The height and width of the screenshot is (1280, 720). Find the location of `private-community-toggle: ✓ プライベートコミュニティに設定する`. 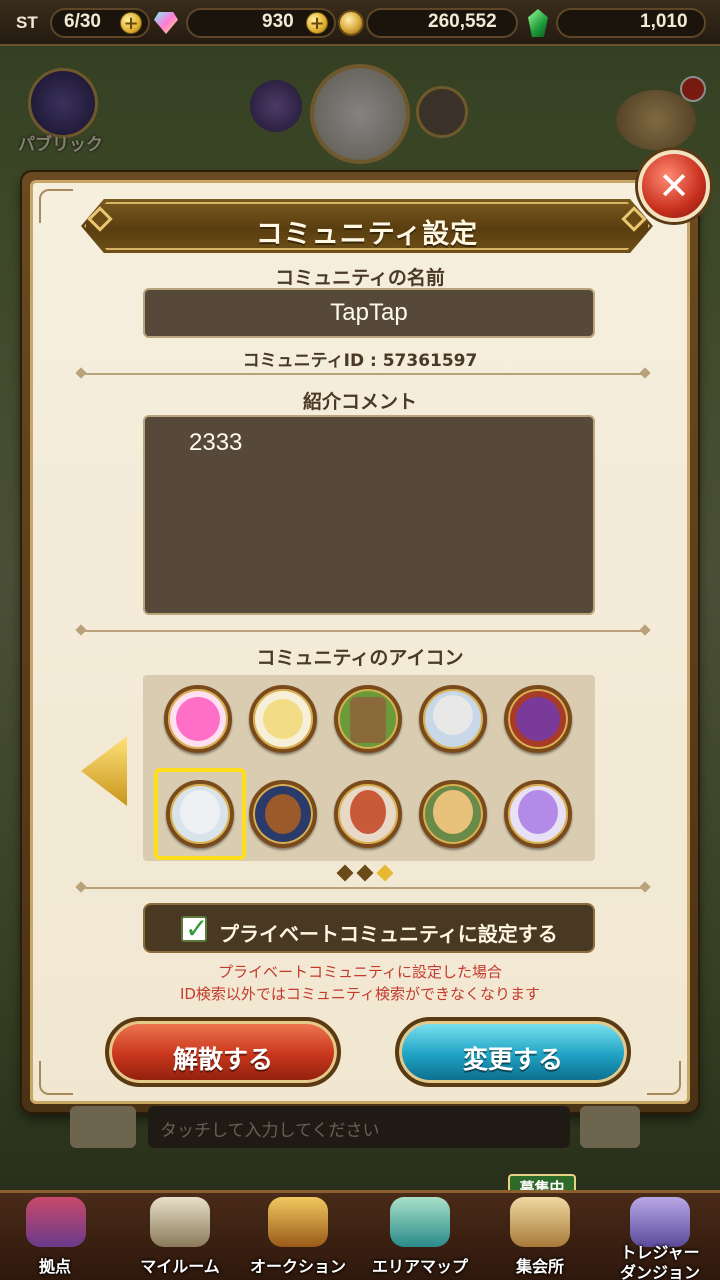

private-community-toggle: ✓ プライベートコミュニティに設定する is located at coordinates (369, 928).